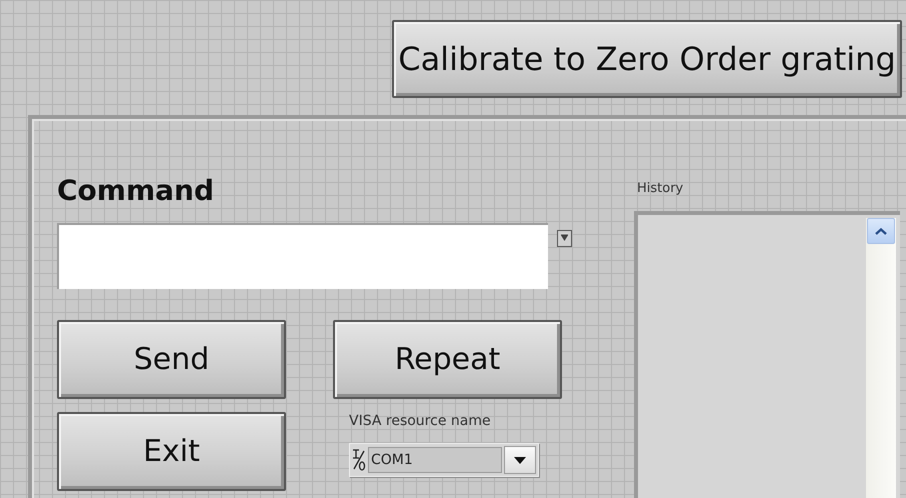  I want to click on io-icon, so click(359, 460).